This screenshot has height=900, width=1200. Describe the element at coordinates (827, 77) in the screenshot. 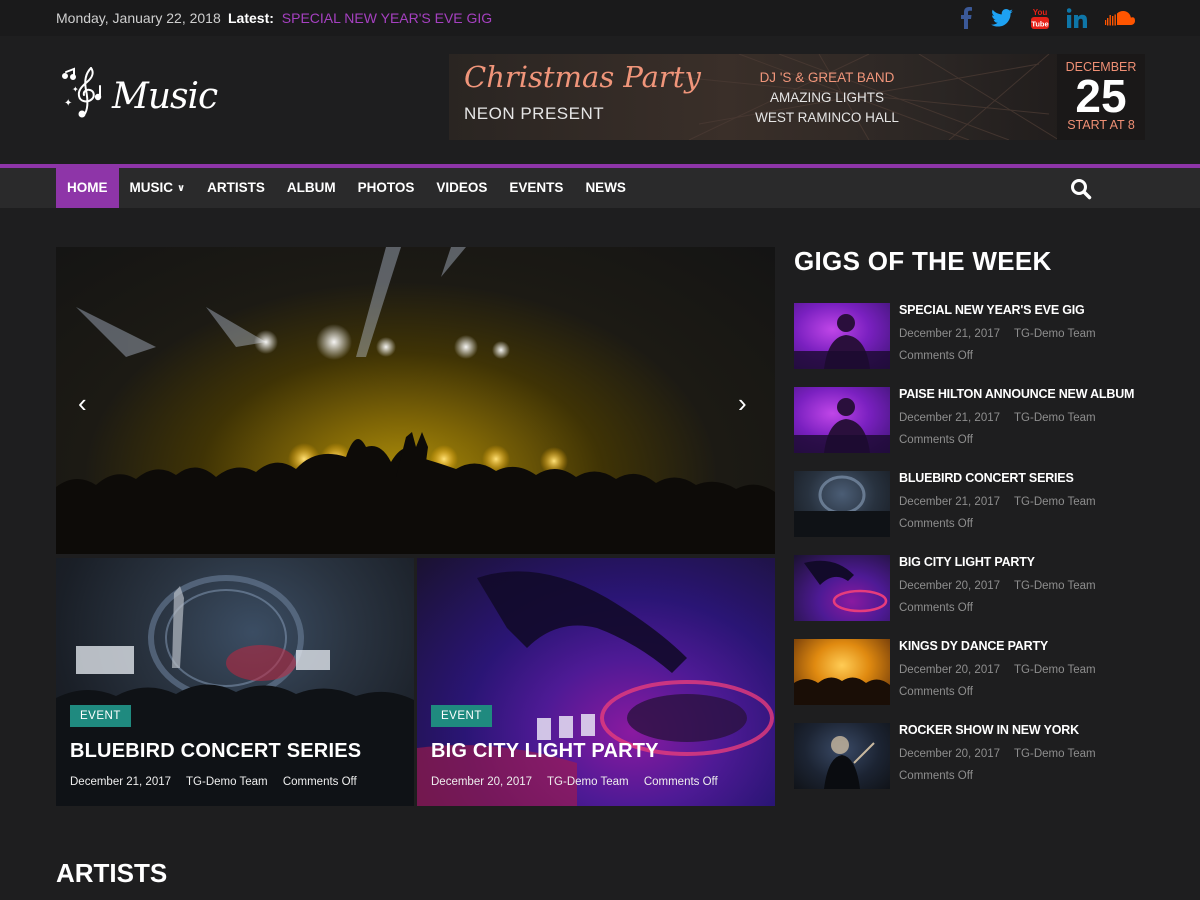

I see `banner-line-1: DJ 'S & GREAT BAND` at that location.